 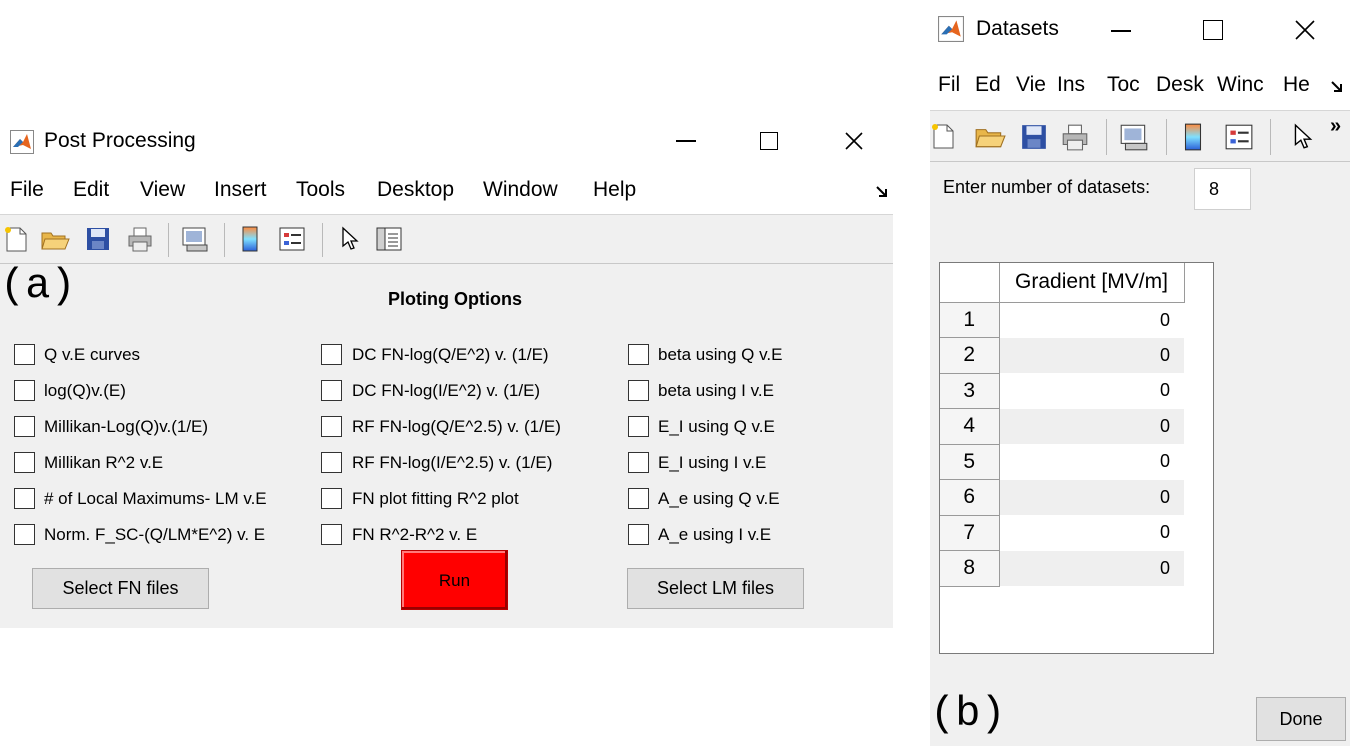 I want to click on table-row: 1 0, so click(x=1062, y=320).